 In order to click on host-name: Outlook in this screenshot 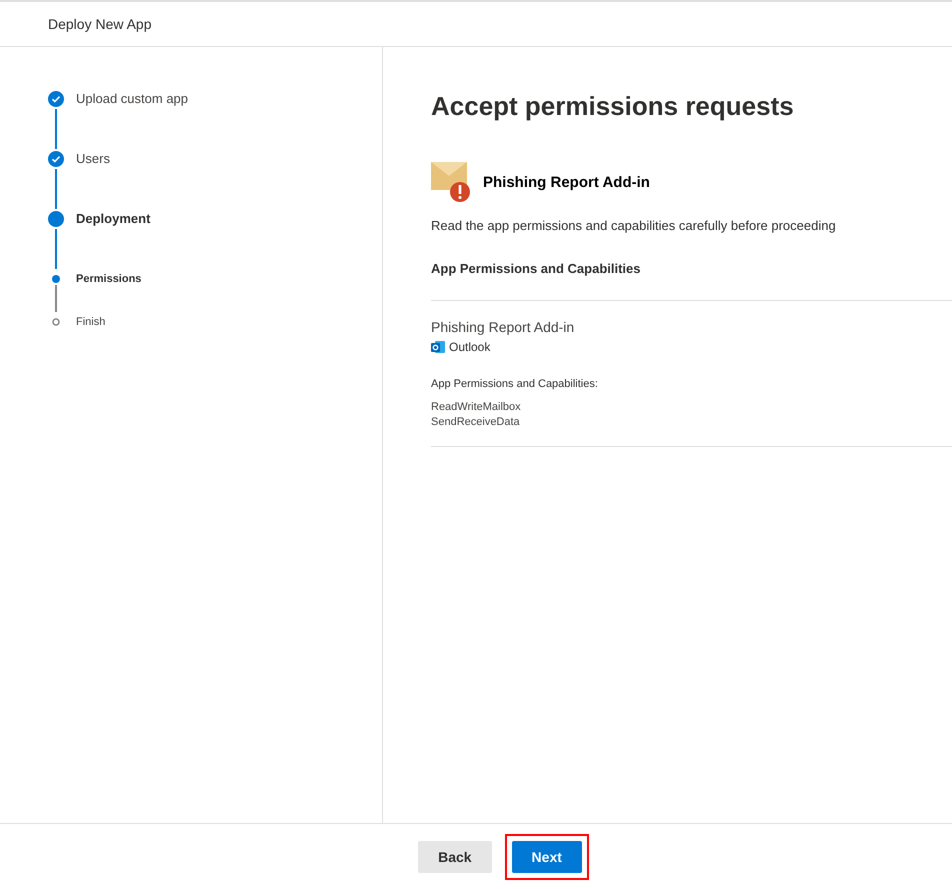, I will do `click(469, 347)`.